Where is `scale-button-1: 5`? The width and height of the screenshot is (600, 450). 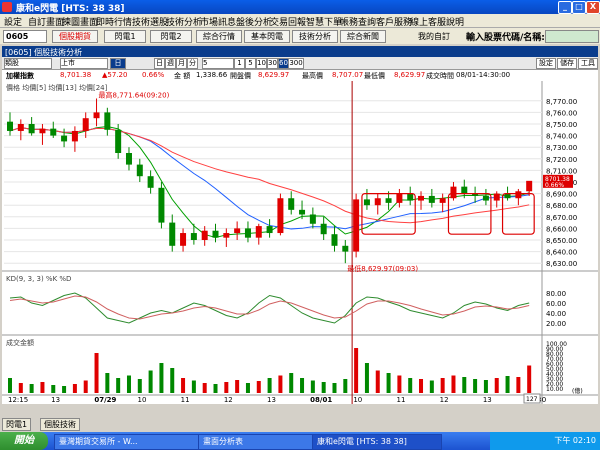 scale-button-1: 5 is located at coordinates (250, 63).